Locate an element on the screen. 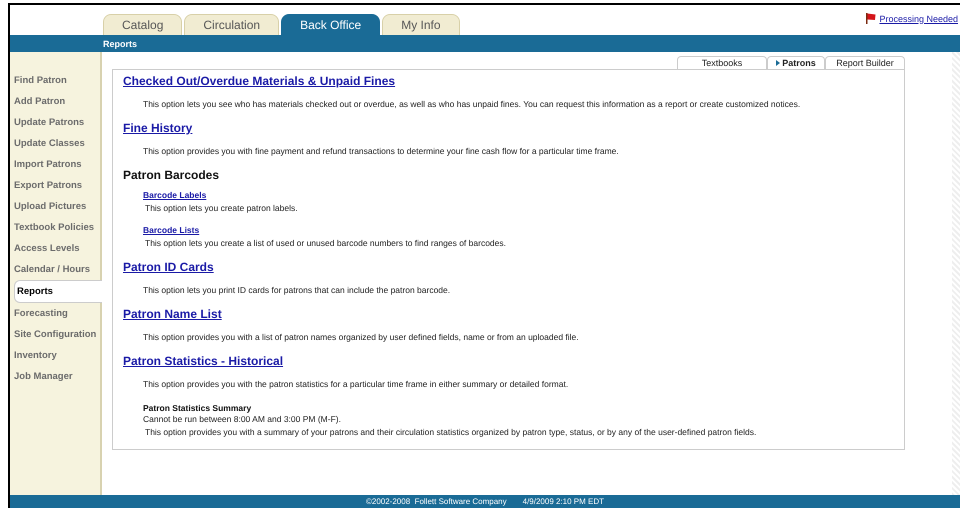 This screenshot has height=508, width=960. report-tab: Patrons is located at coordinates (796, 62).